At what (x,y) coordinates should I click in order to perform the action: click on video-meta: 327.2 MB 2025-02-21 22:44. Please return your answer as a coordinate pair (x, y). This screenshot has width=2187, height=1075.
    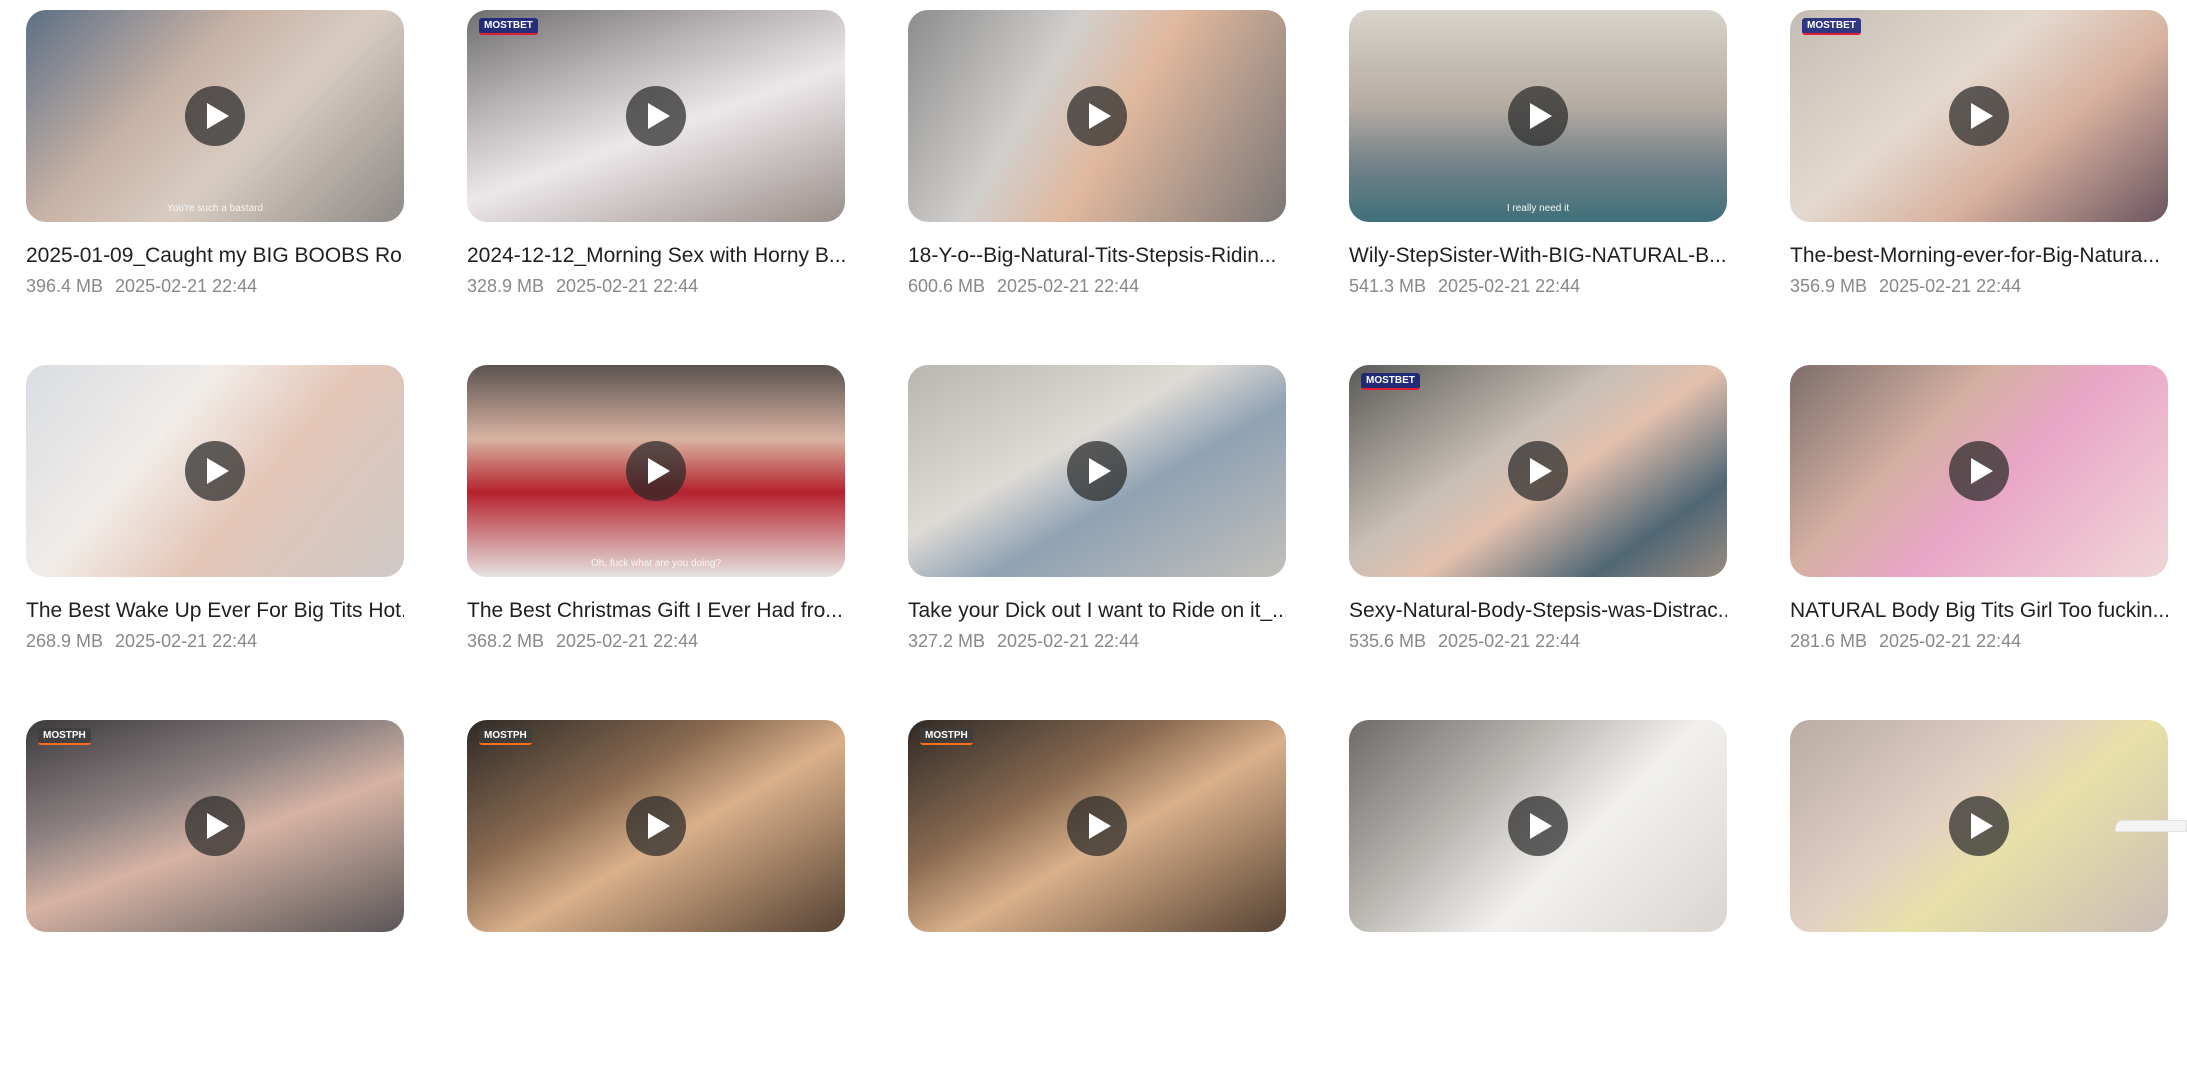
    Looking at the image, I should click on (1097, 641).